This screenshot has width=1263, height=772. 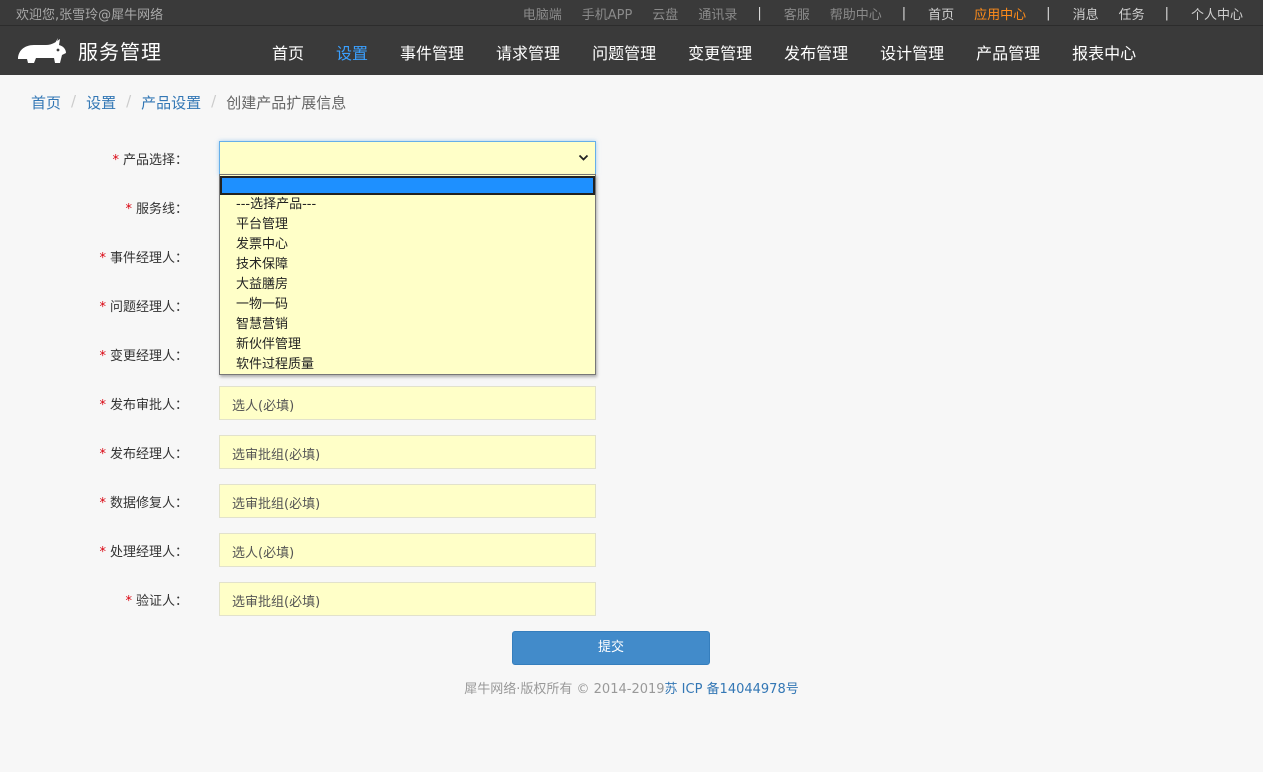 What do you see at coordinates (717, 13) in the screenshot?
I see `top-link-contacts: 通讯录` at bounding box center [717, 13].